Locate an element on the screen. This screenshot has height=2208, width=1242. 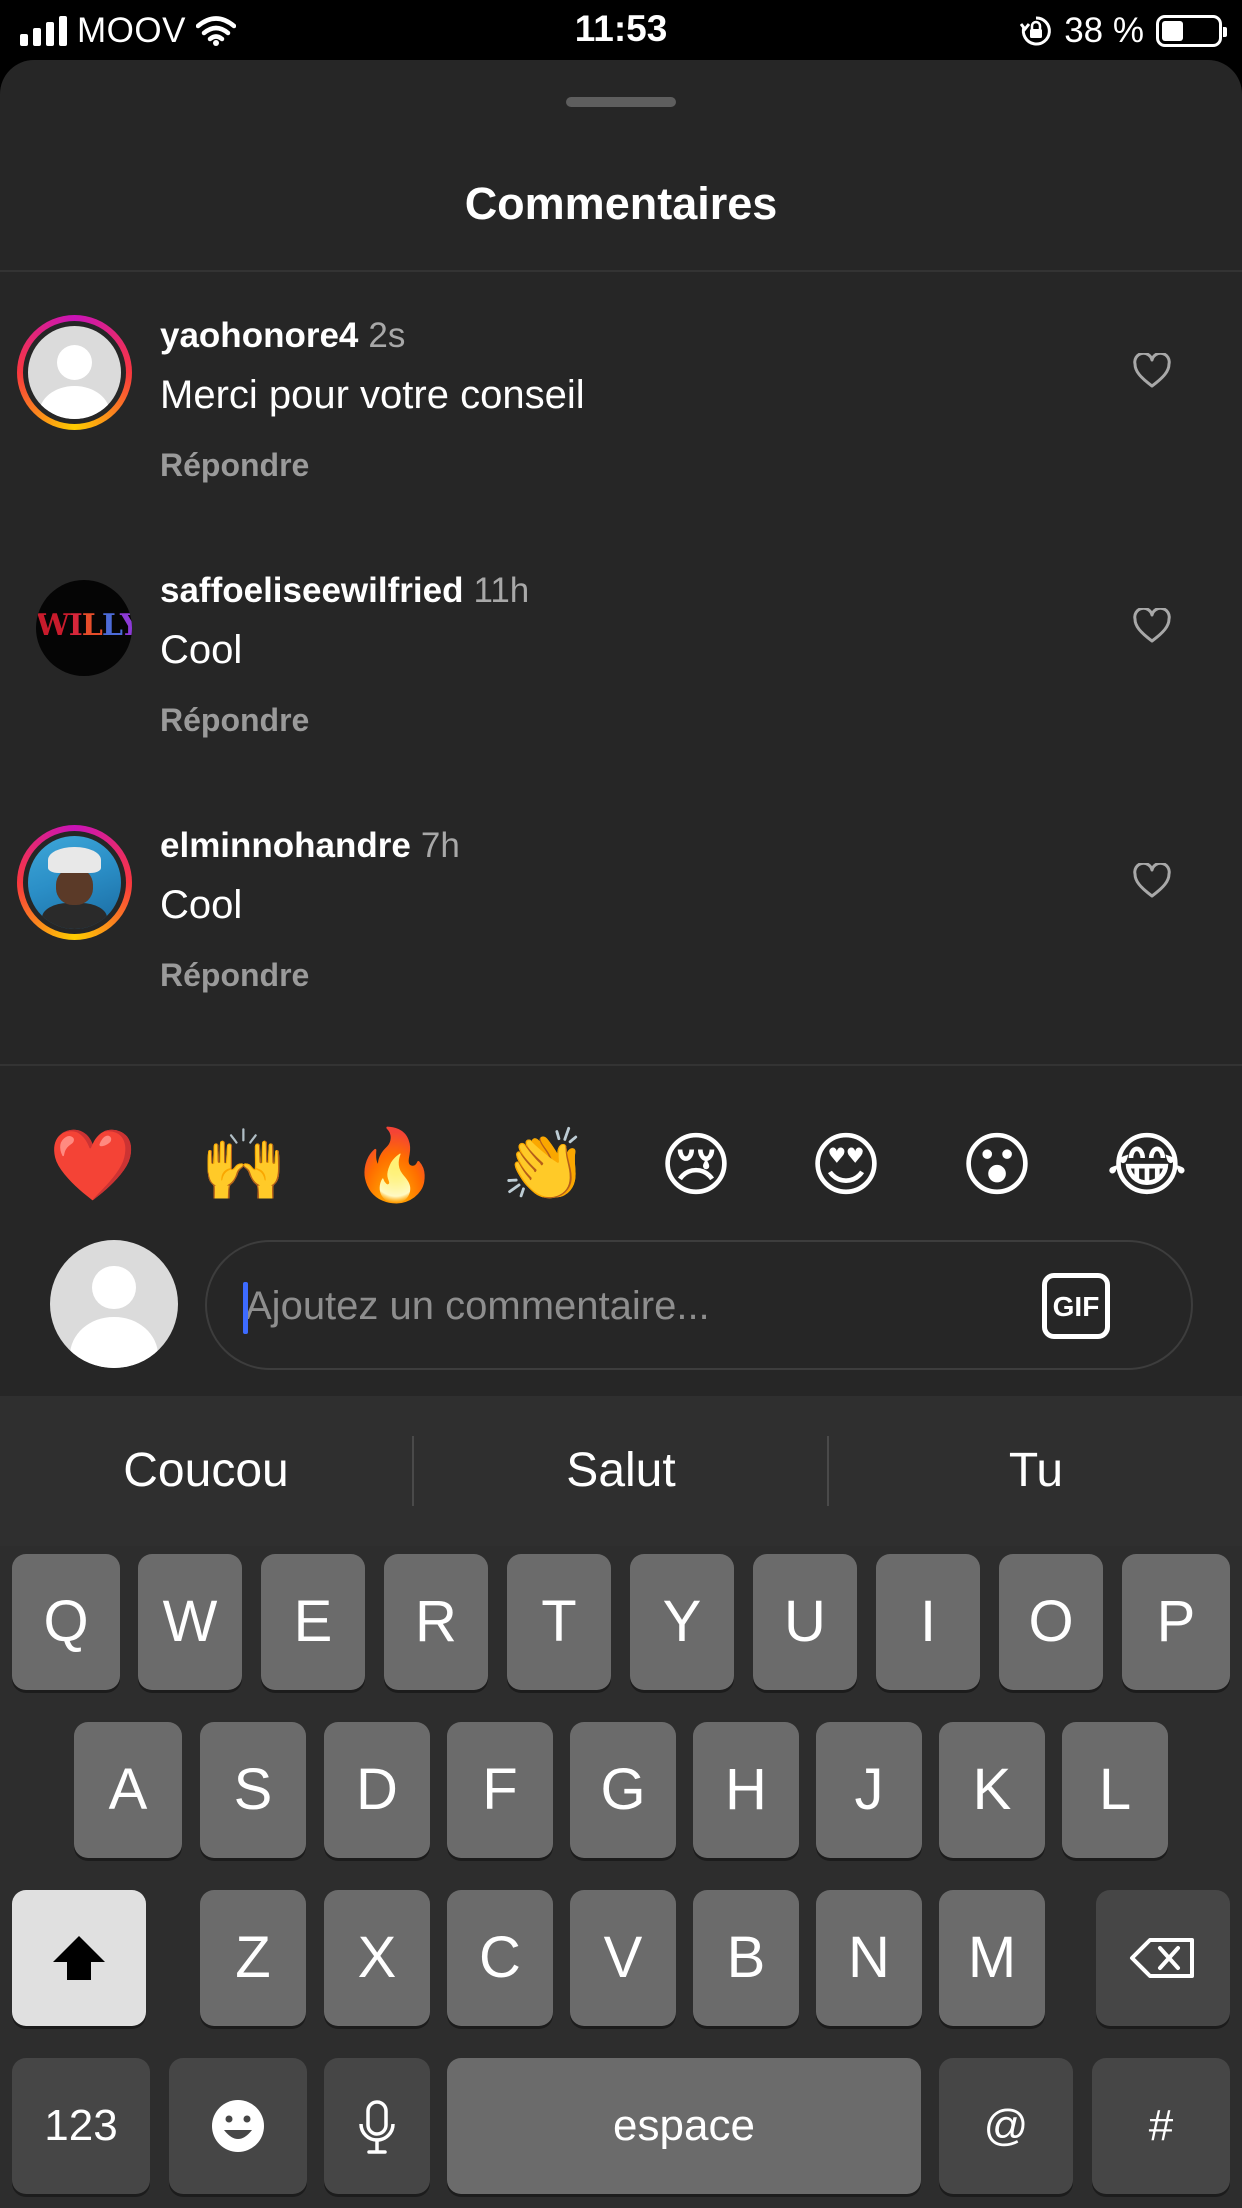
comment-username: elminnohandre is located at coordinates (285, 845).